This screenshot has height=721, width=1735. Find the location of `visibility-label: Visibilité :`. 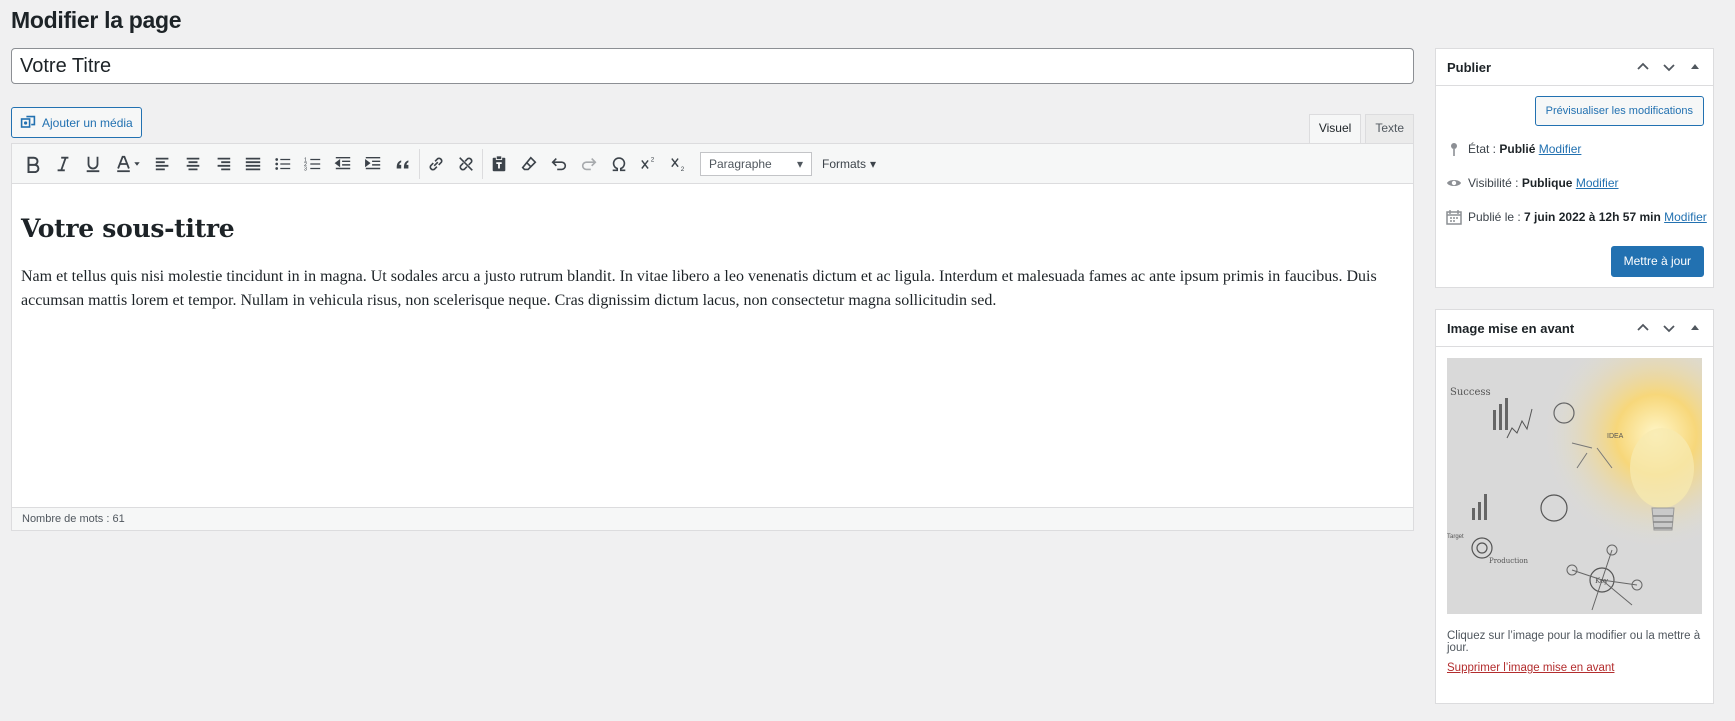

visibility-label: Visibilité : is located at coordinates (1493, 183).